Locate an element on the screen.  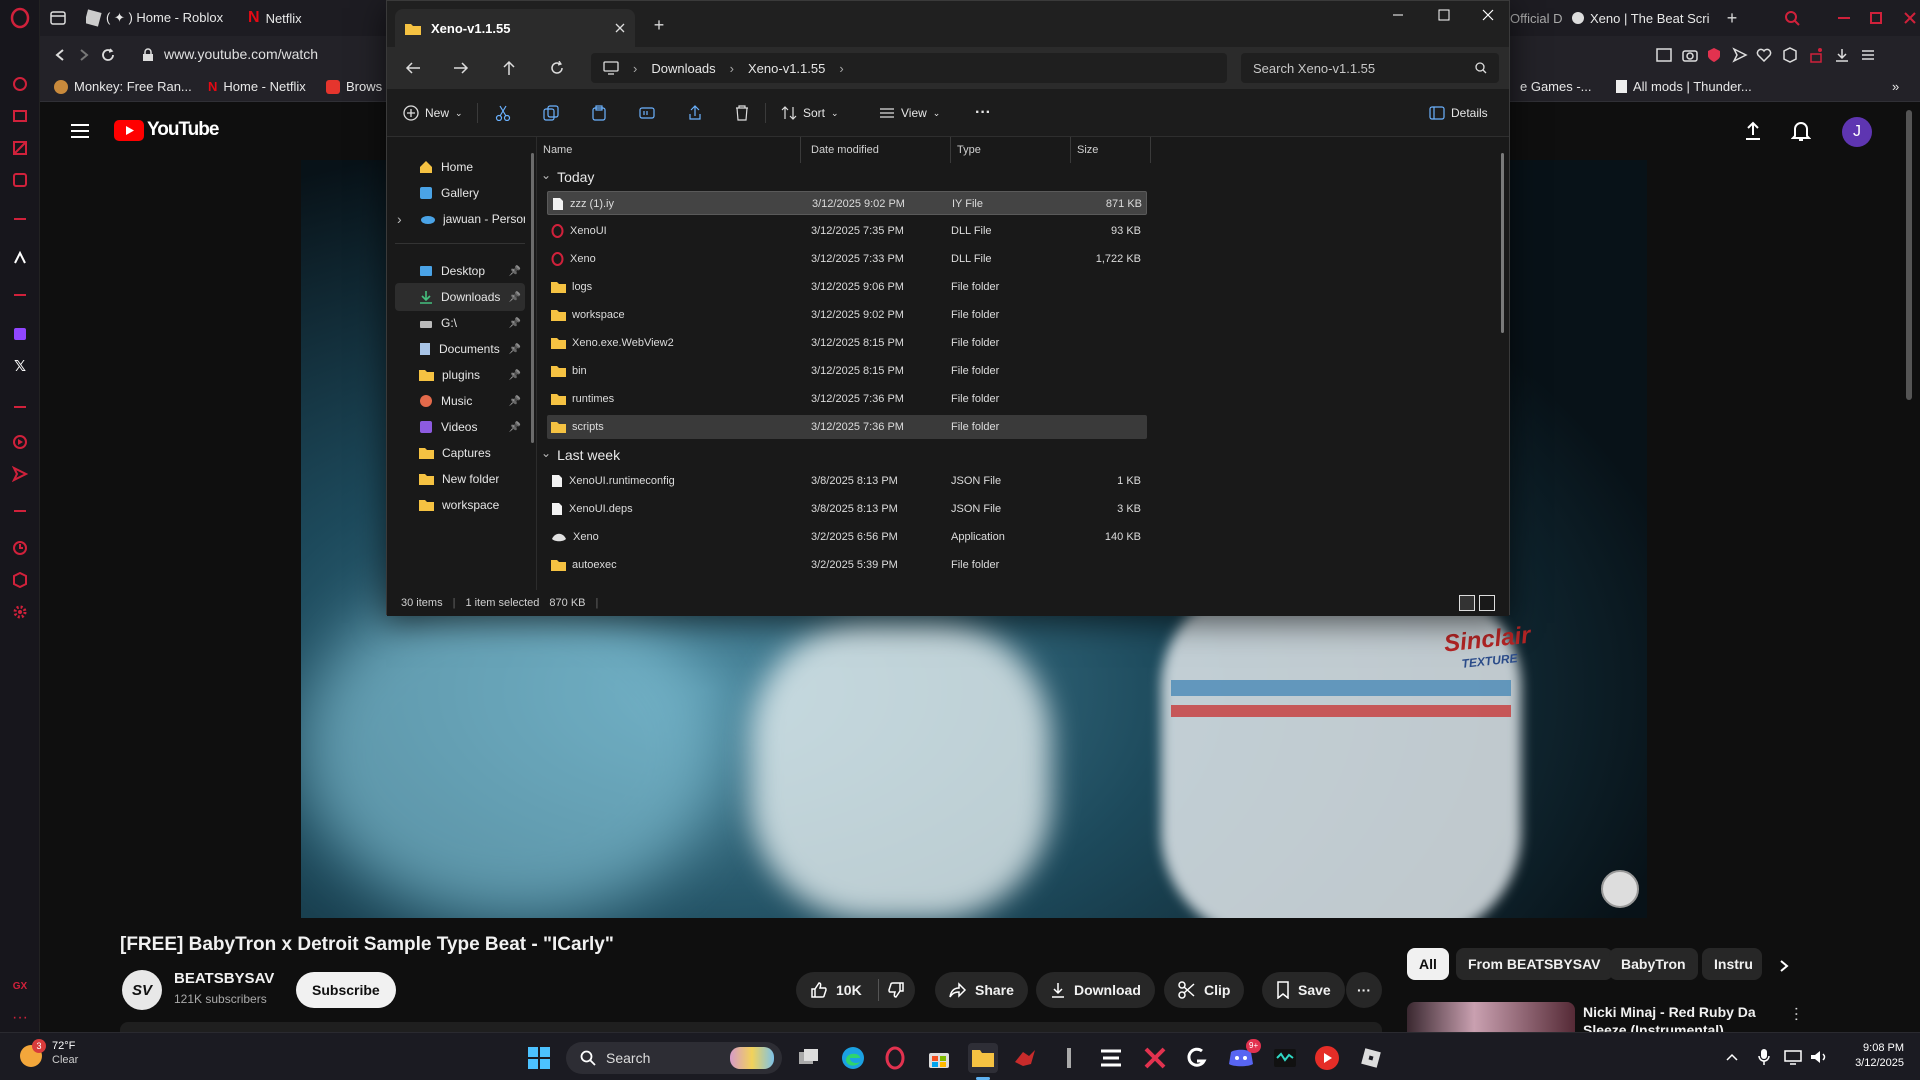
breadcrumb-xeno: Xeno-v1.1.55 is located at coordinates (786, 68).